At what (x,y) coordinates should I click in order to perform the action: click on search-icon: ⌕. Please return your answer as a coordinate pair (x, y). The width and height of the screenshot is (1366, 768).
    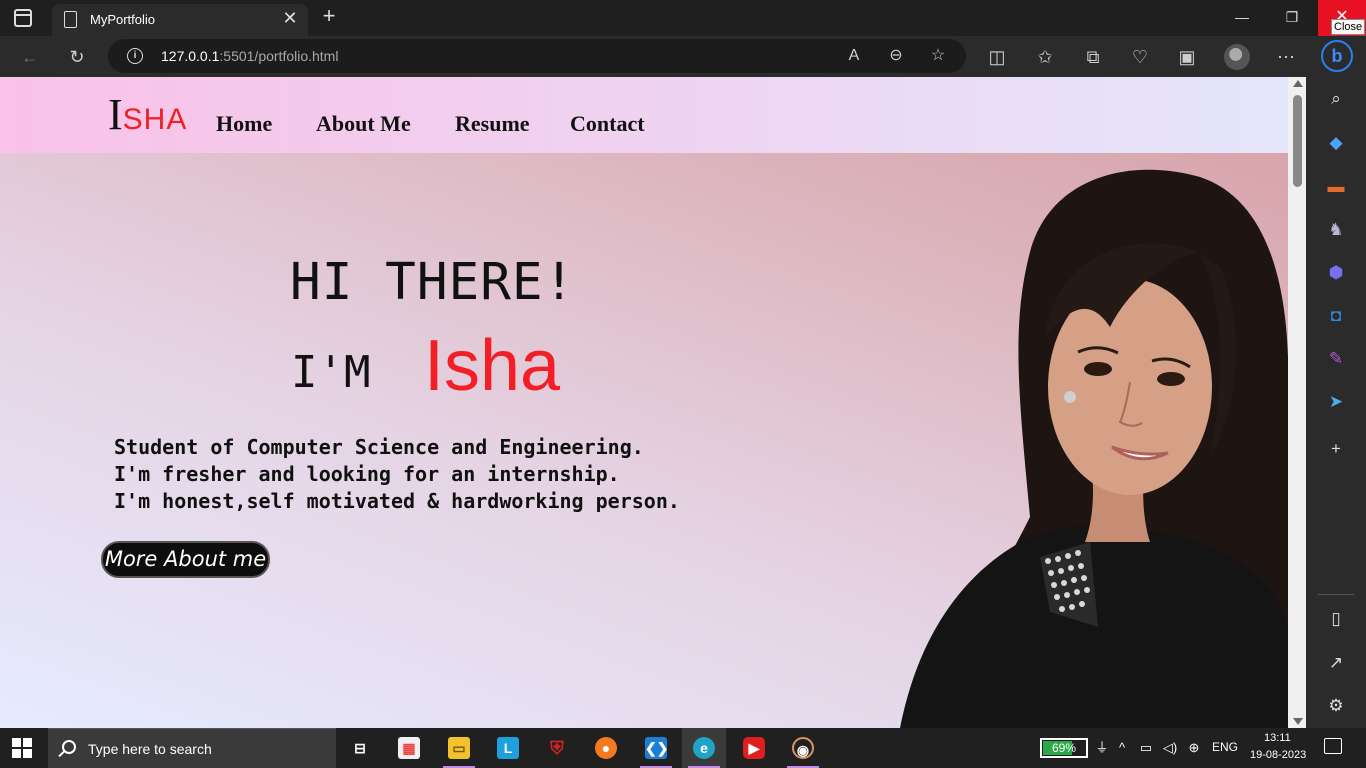
    Looking at the image, I should click on (1336, 99).